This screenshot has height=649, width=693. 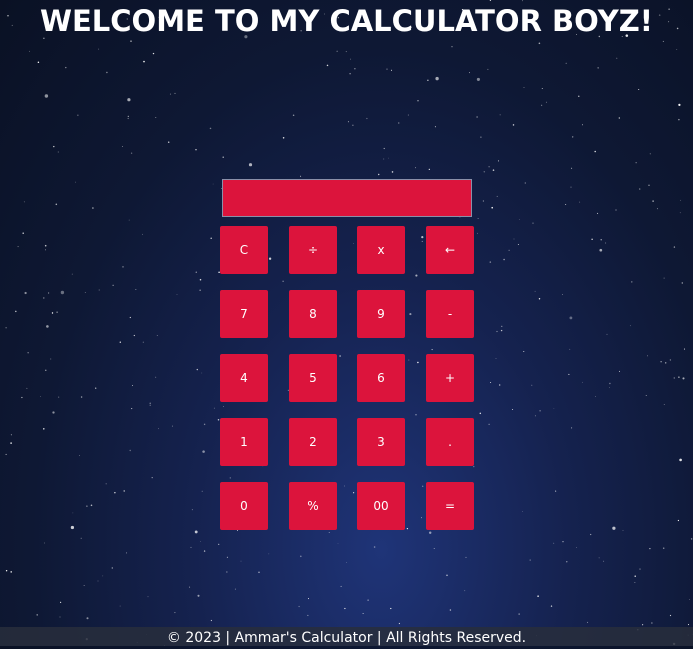 I want to click on double-zero-button: 00, so click(x=381, y=506).